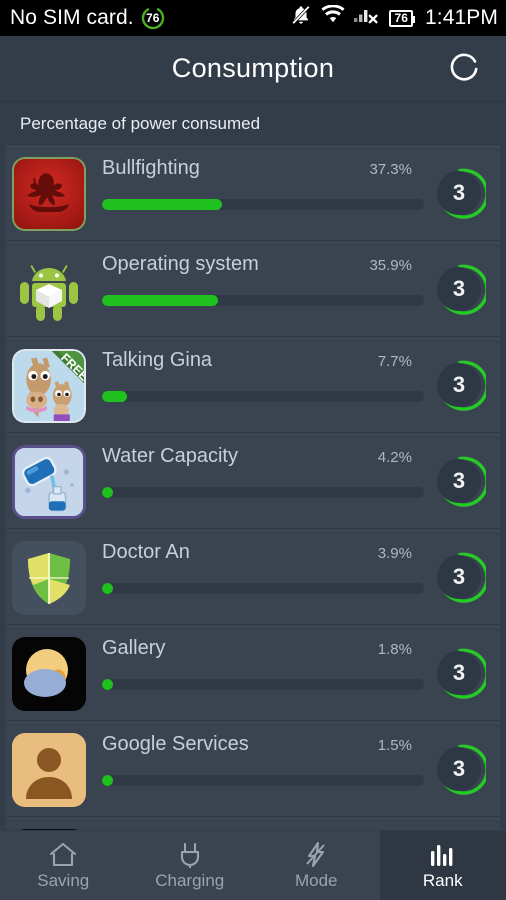  I want to click on app-name: Google Services, so click(175, 743).